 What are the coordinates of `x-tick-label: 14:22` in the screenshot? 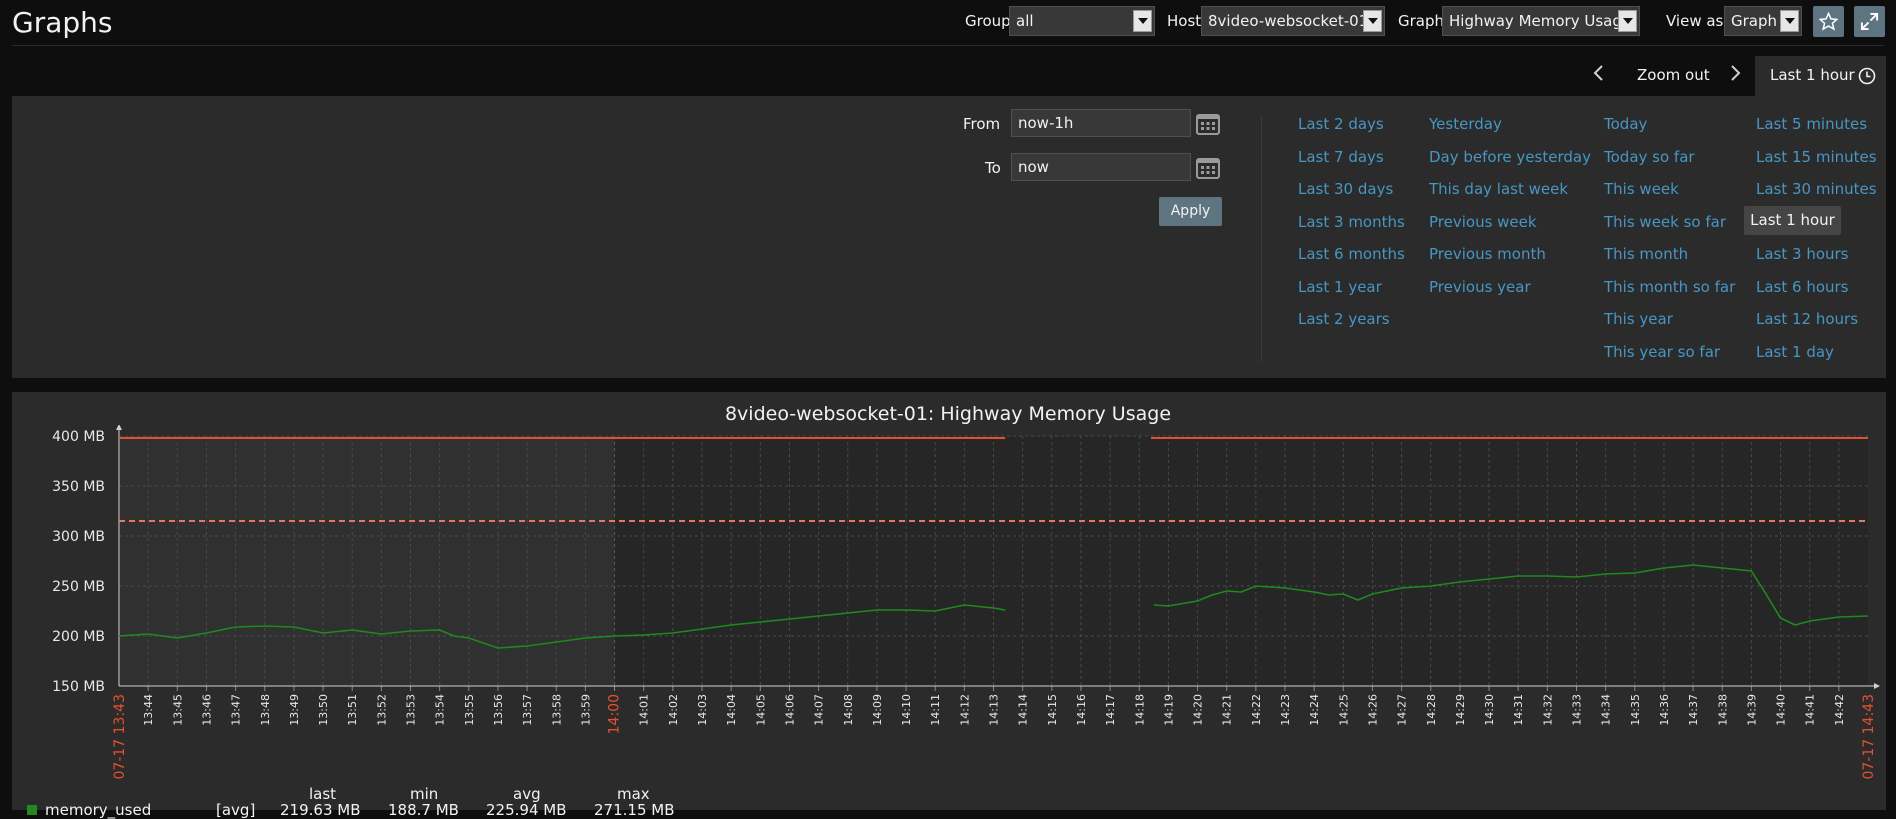 It's located at (1256, 710).